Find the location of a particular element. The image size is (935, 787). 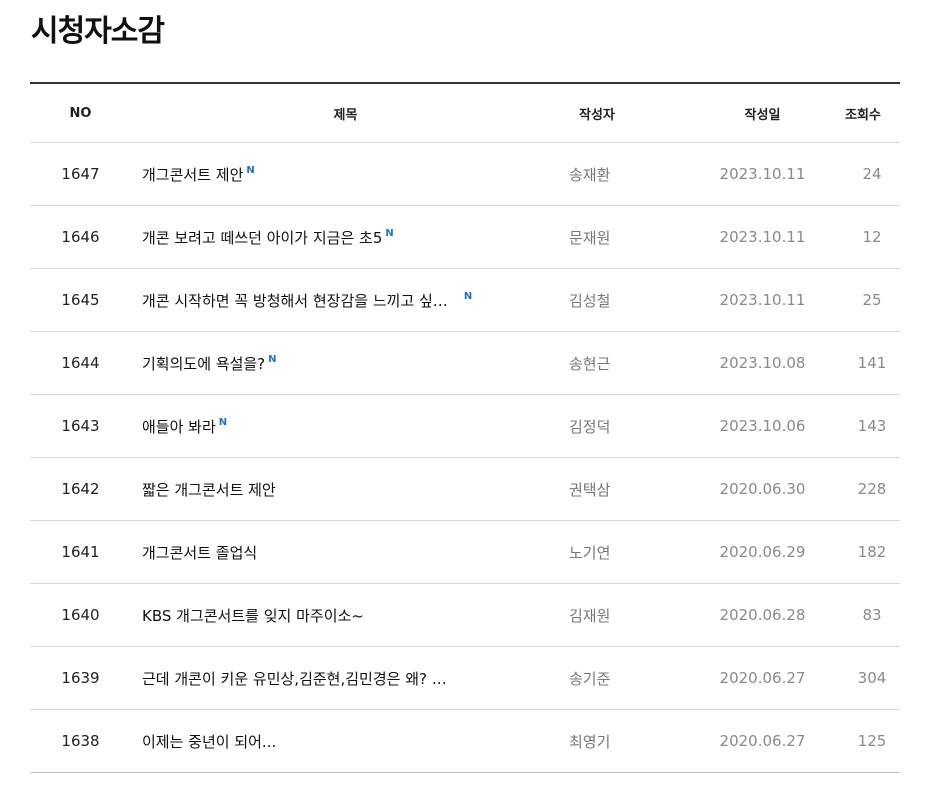

column-header-author: 작성자 is located at coordinates (597, 115).